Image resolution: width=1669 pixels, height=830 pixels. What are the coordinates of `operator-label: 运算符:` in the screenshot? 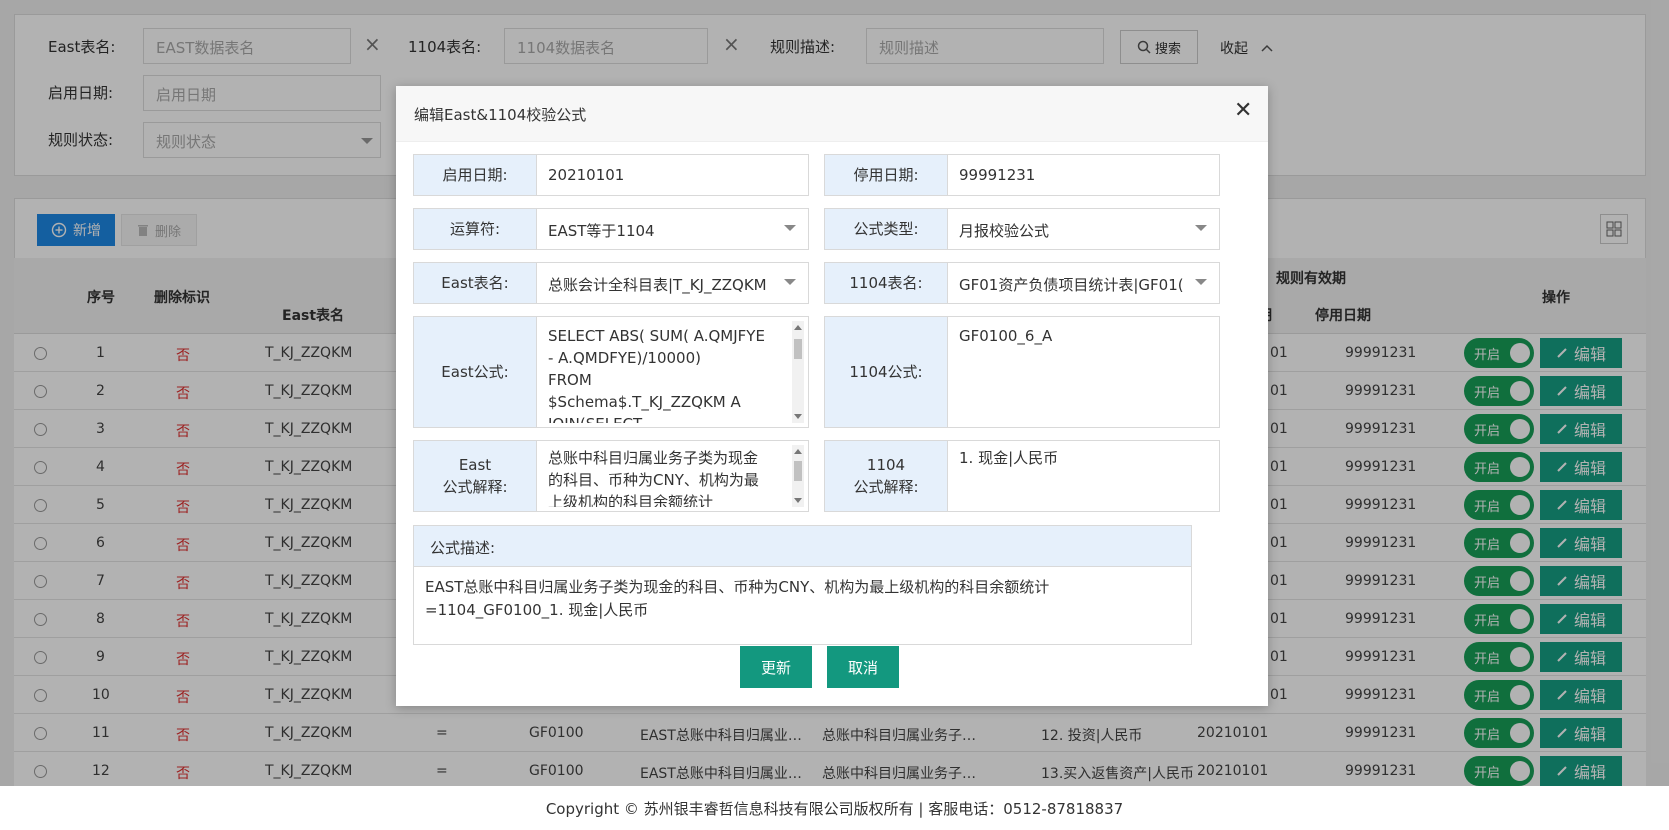 It's located at (475, 229).